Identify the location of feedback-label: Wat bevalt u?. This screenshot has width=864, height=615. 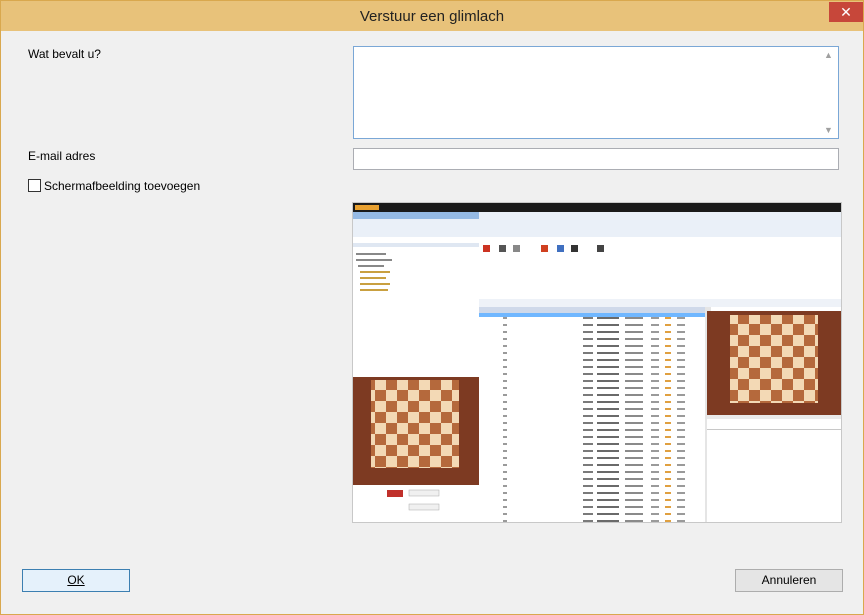
(64, 54).